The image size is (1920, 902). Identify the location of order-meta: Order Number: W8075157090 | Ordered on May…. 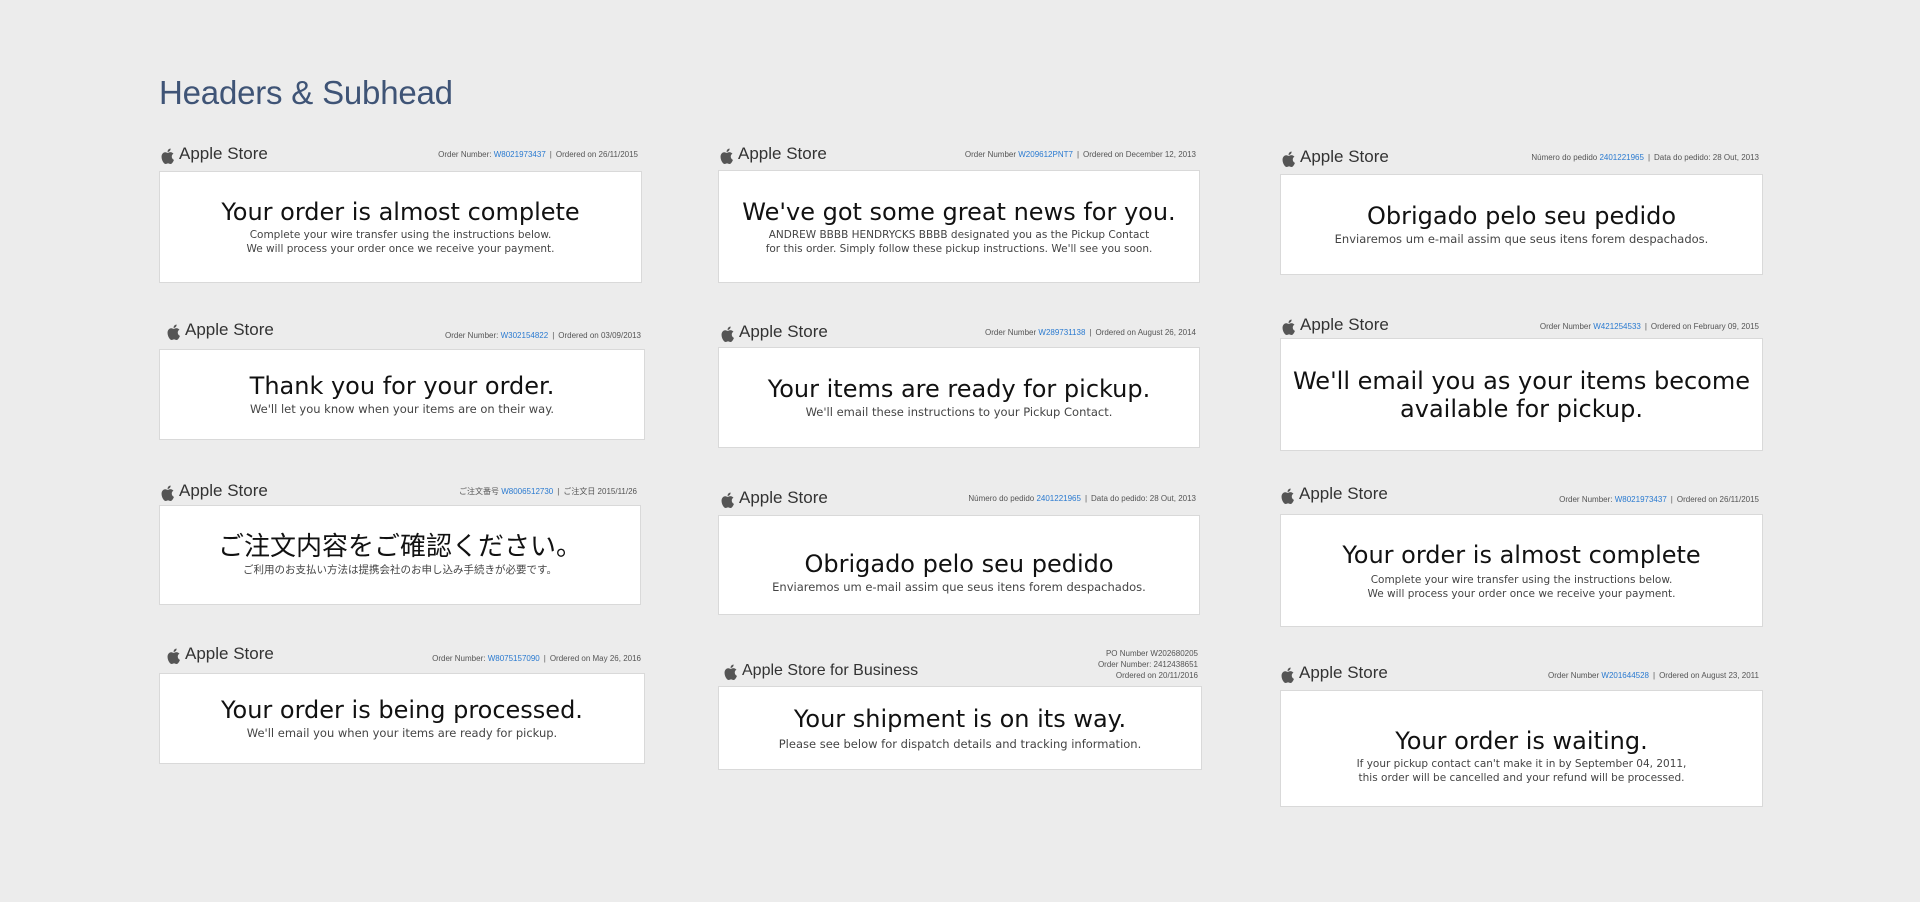
(536, 658).